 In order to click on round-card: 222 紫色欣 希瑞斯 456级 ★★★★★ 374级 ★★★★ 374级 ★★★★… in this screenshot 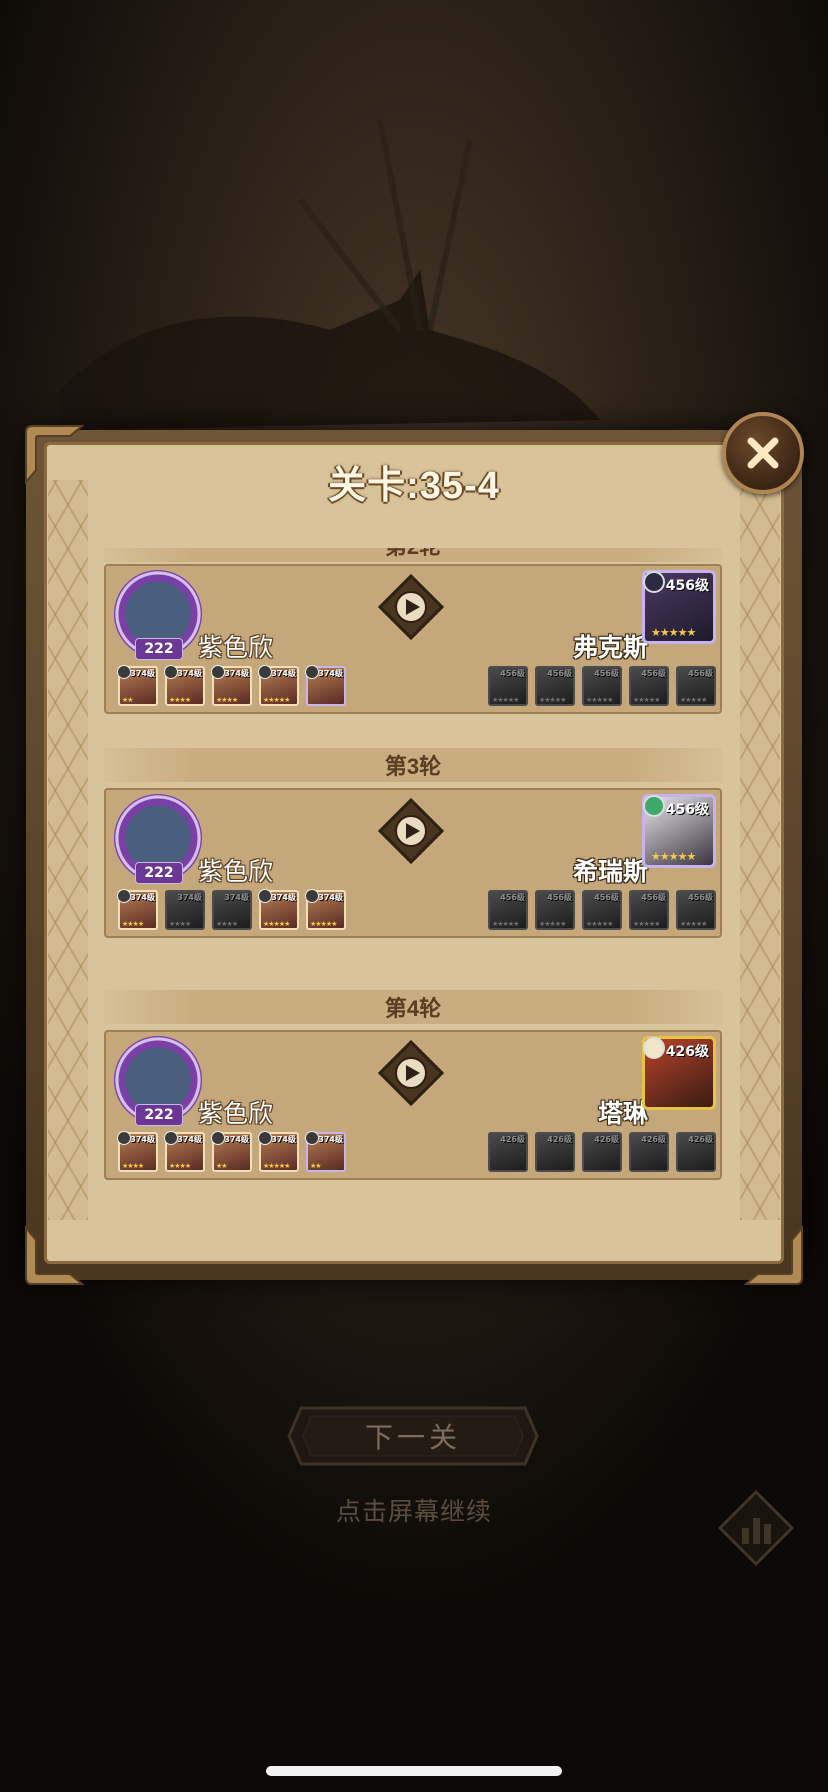, I will do `click(413, 863)`.